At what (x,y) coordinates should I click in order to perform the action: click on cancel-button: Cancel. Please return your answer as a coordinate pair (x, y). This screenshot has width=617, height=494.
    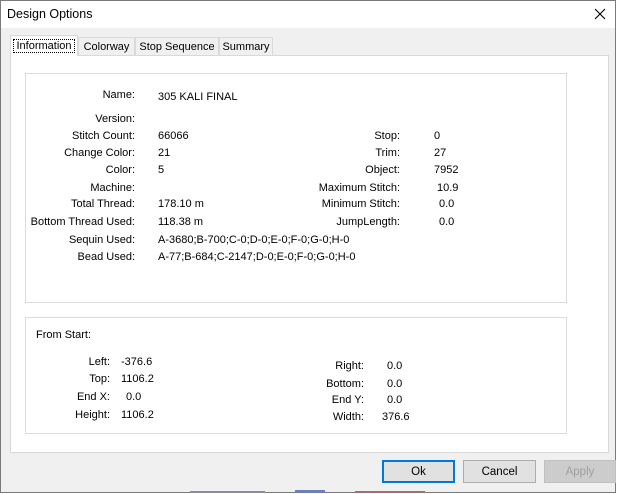
    Looking at the image, I should click on (499, 471).